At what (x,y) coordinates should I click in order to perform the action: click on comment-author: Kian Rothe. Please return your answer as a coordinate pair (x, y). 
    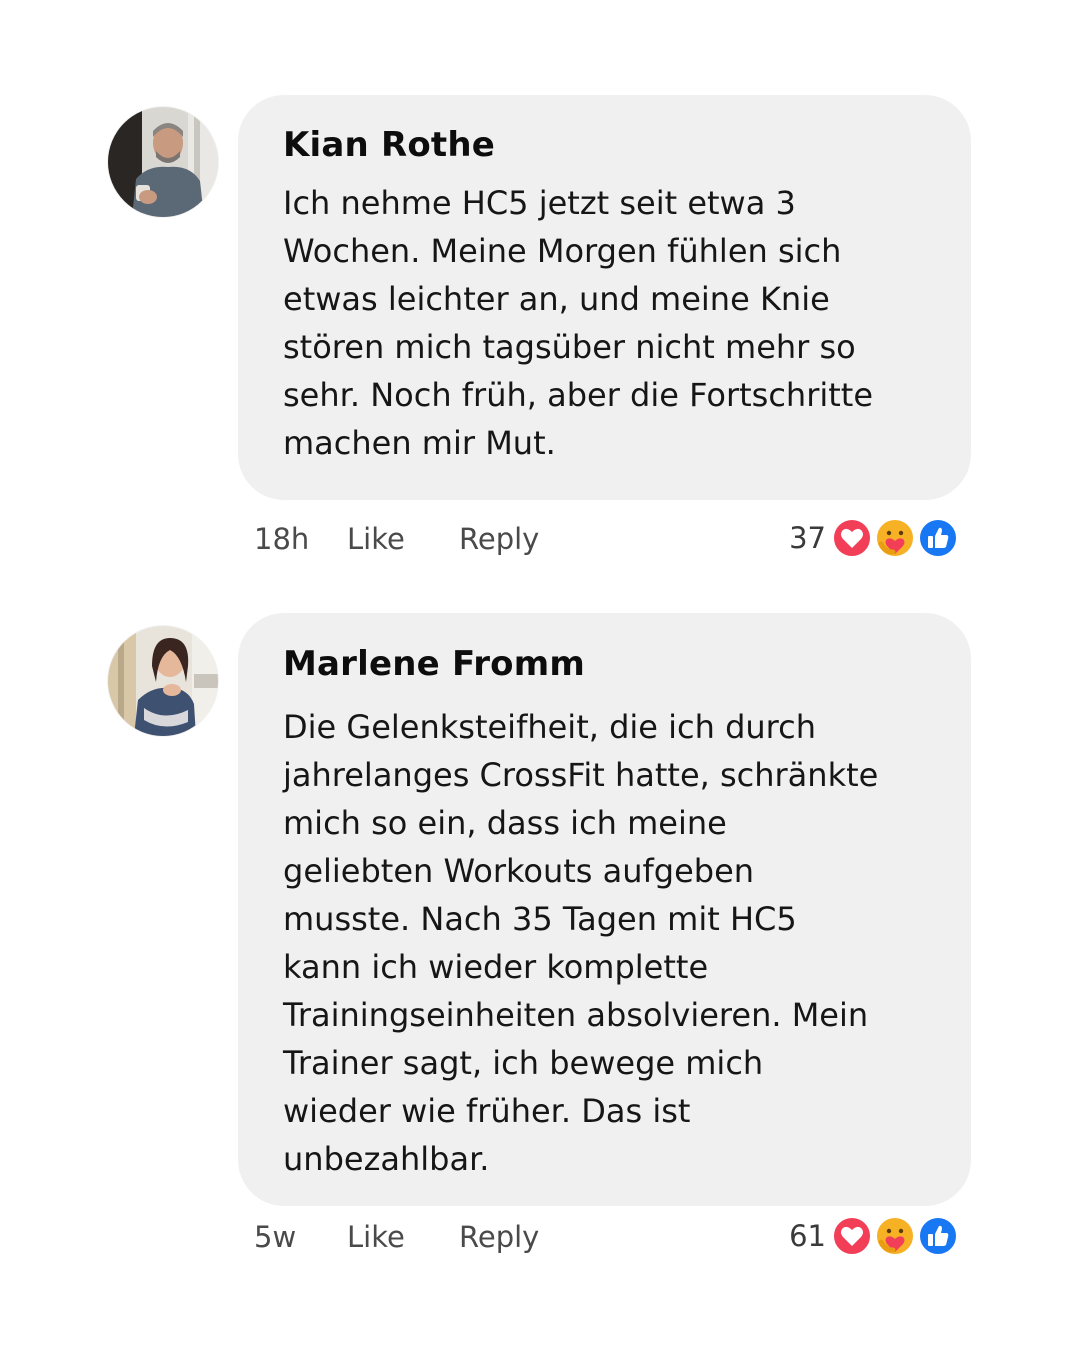
    Looking at the image, I should click on (607, 145).